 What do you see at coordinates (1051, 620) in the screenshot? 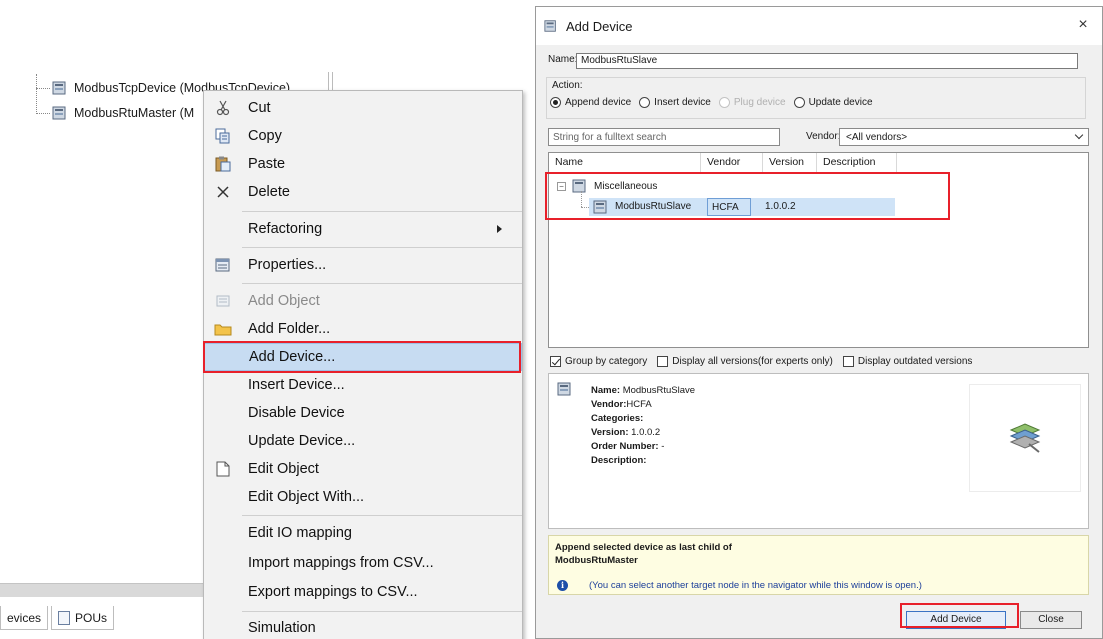
I see `close-button: Close` at bounding box center [1051, 620].